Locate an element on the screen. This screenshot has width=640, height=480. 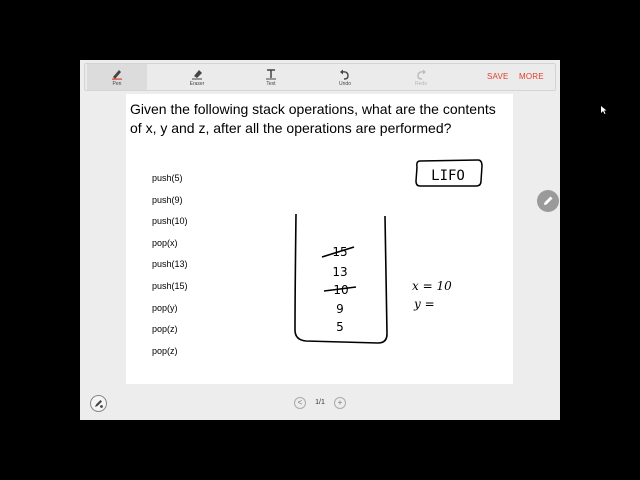
x-note: x = 10 is located at coordinates (432, 286).